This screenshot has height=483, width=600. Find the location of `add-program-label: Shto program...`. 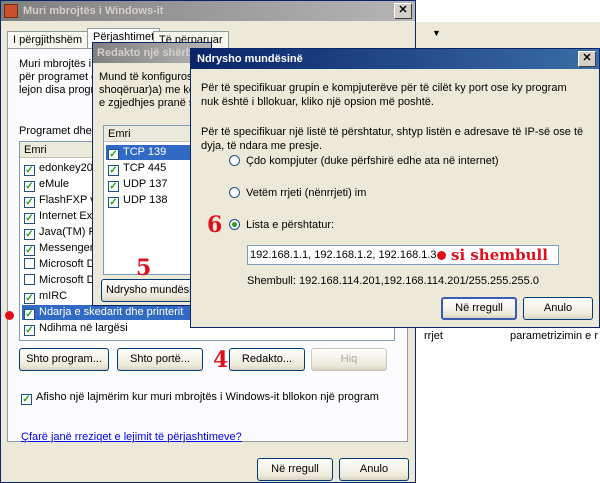

add-program-label: Shto program... is located at coordinates (64, 359).